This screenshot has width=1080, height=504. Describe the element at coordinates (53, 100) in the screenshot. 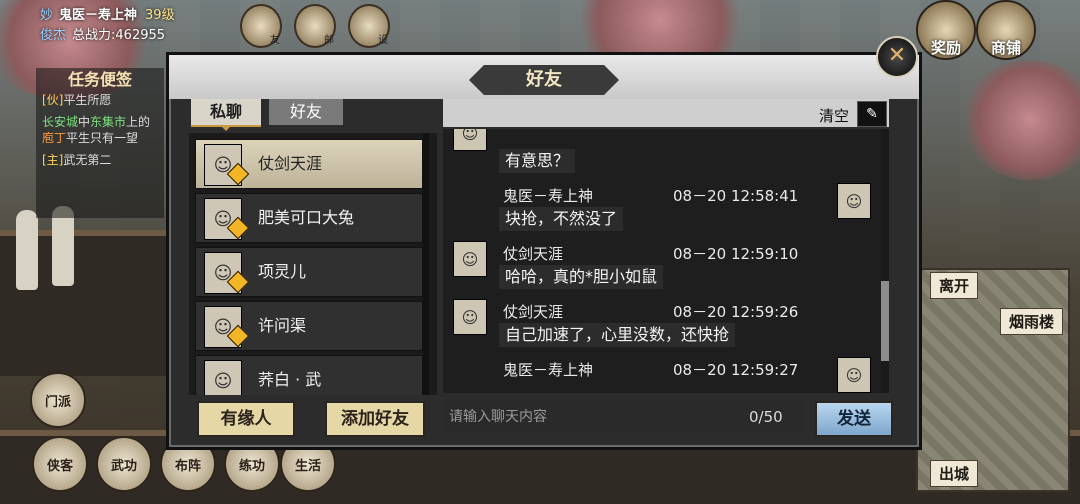

I see `quest-tag: [伙]` at that location.